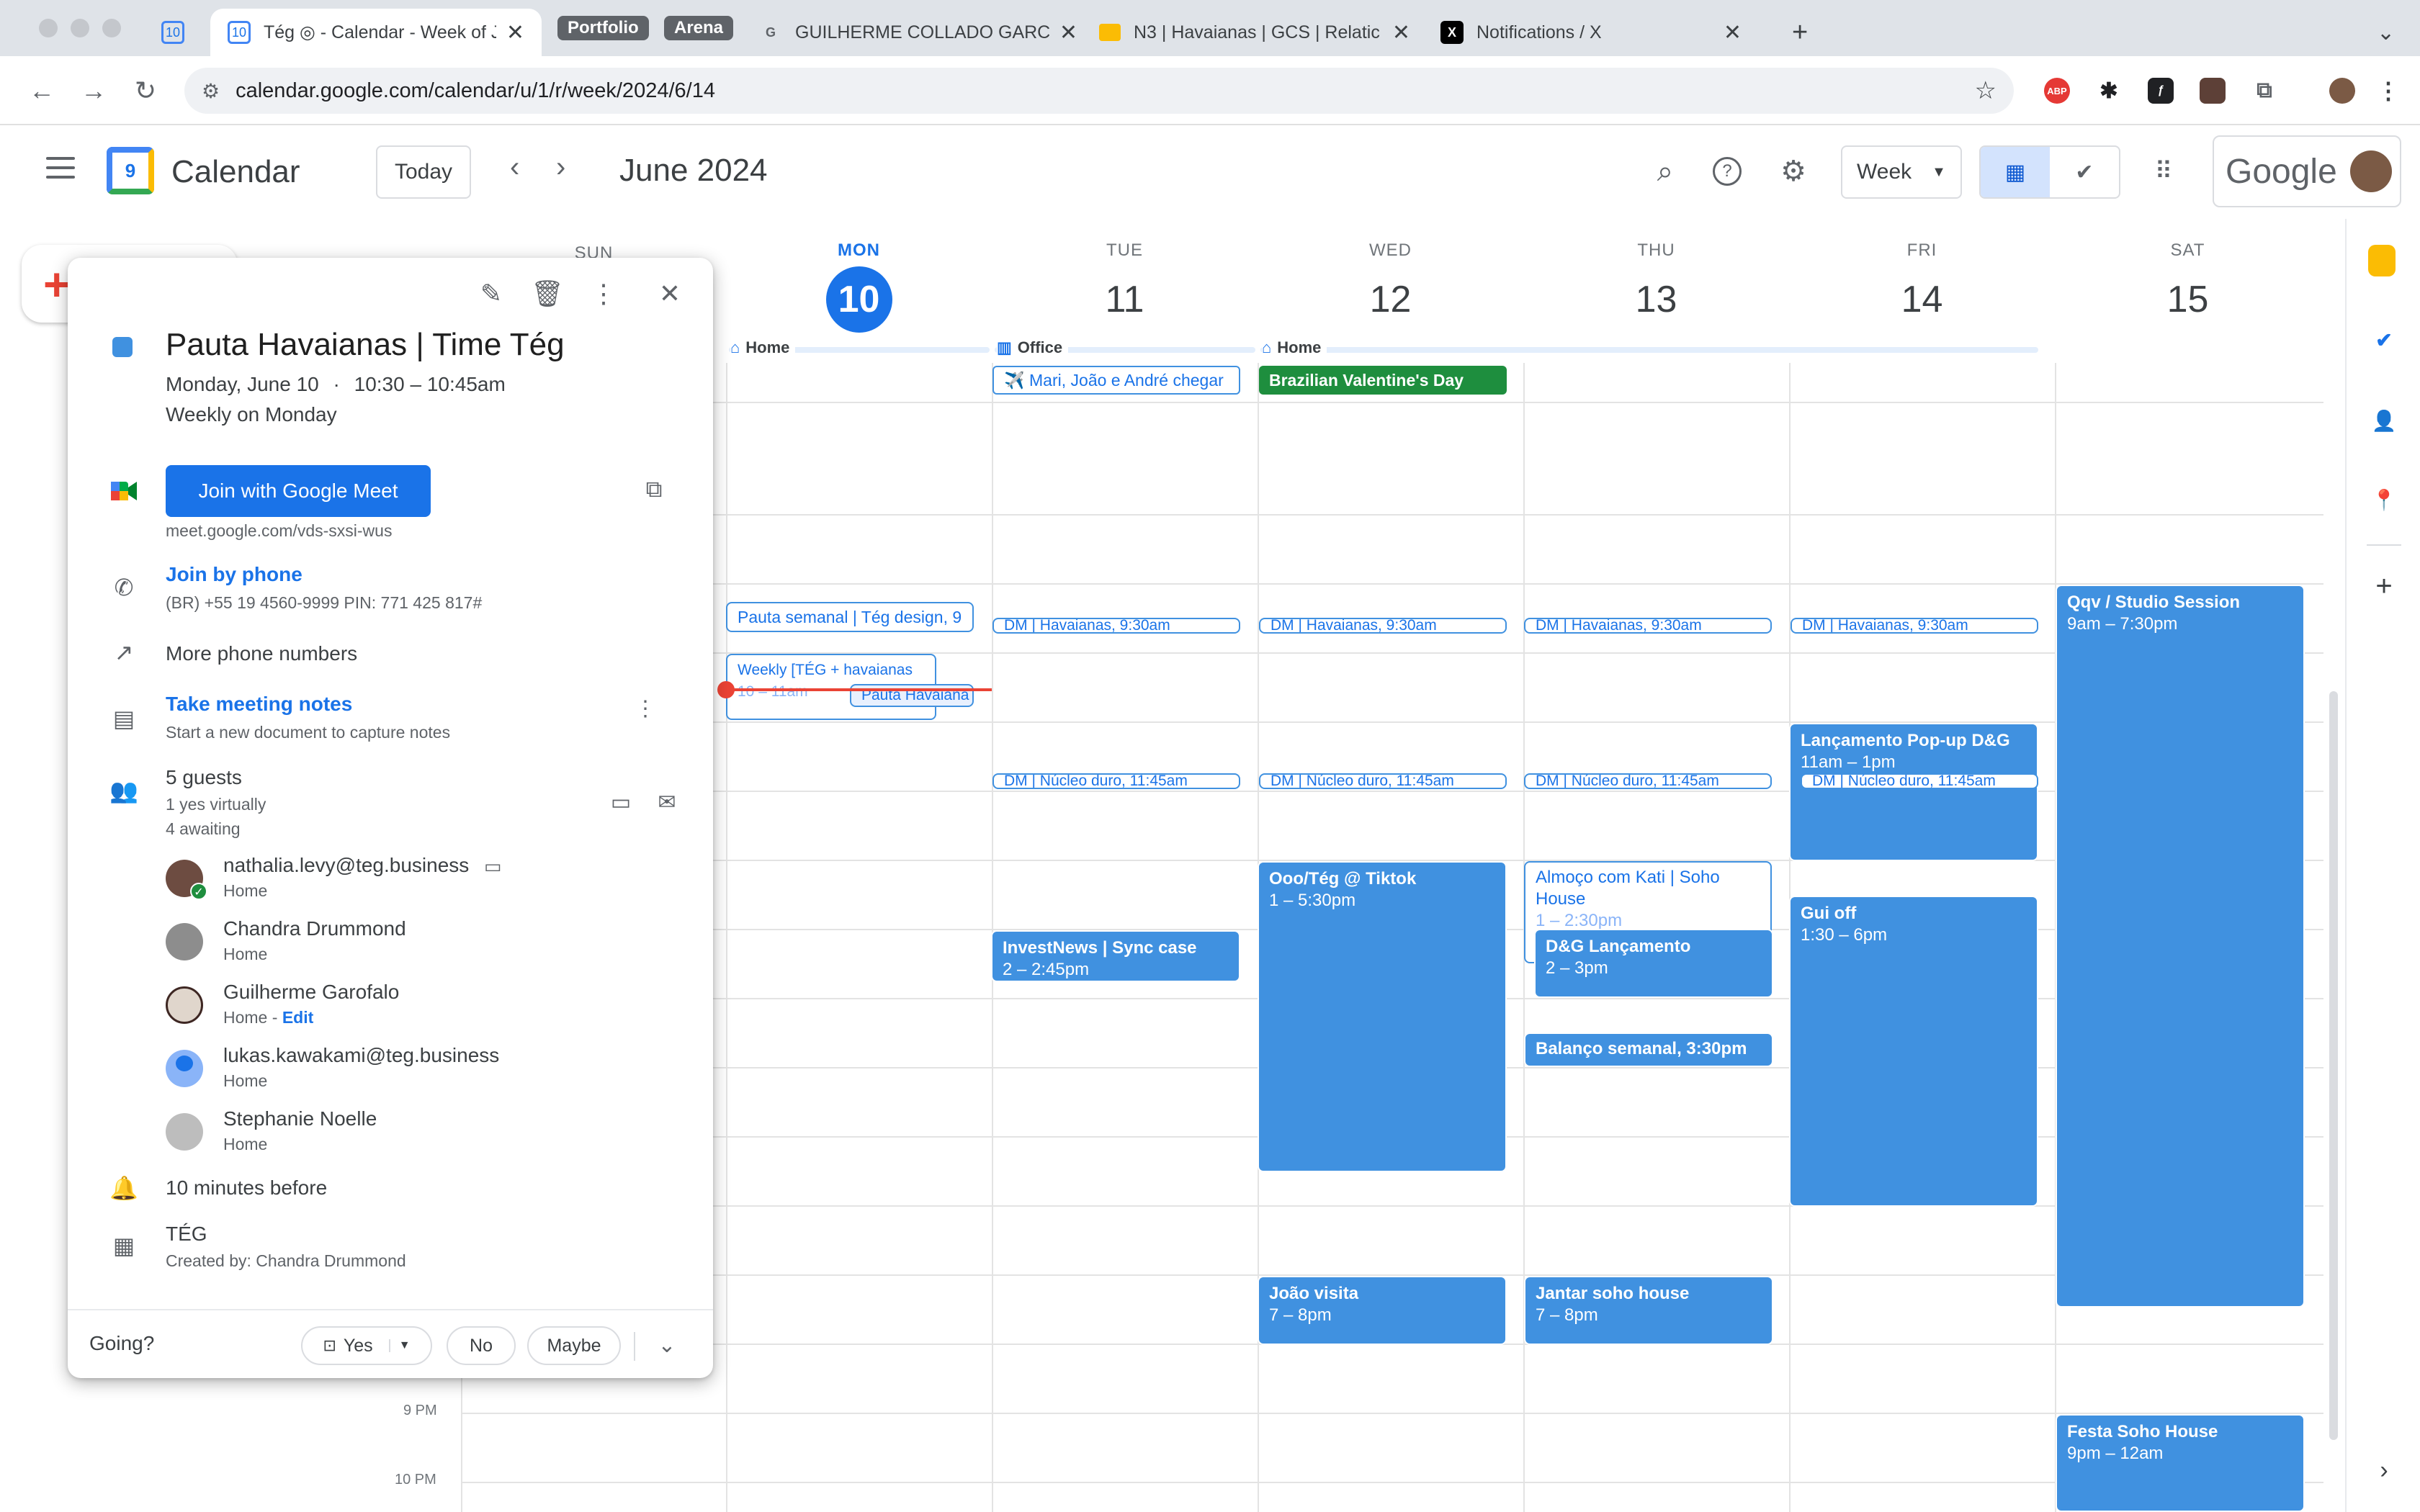 This screenshot has height=1512, width=2420. I want to click on google-apps-button: ⠿, so click(2163, 171).